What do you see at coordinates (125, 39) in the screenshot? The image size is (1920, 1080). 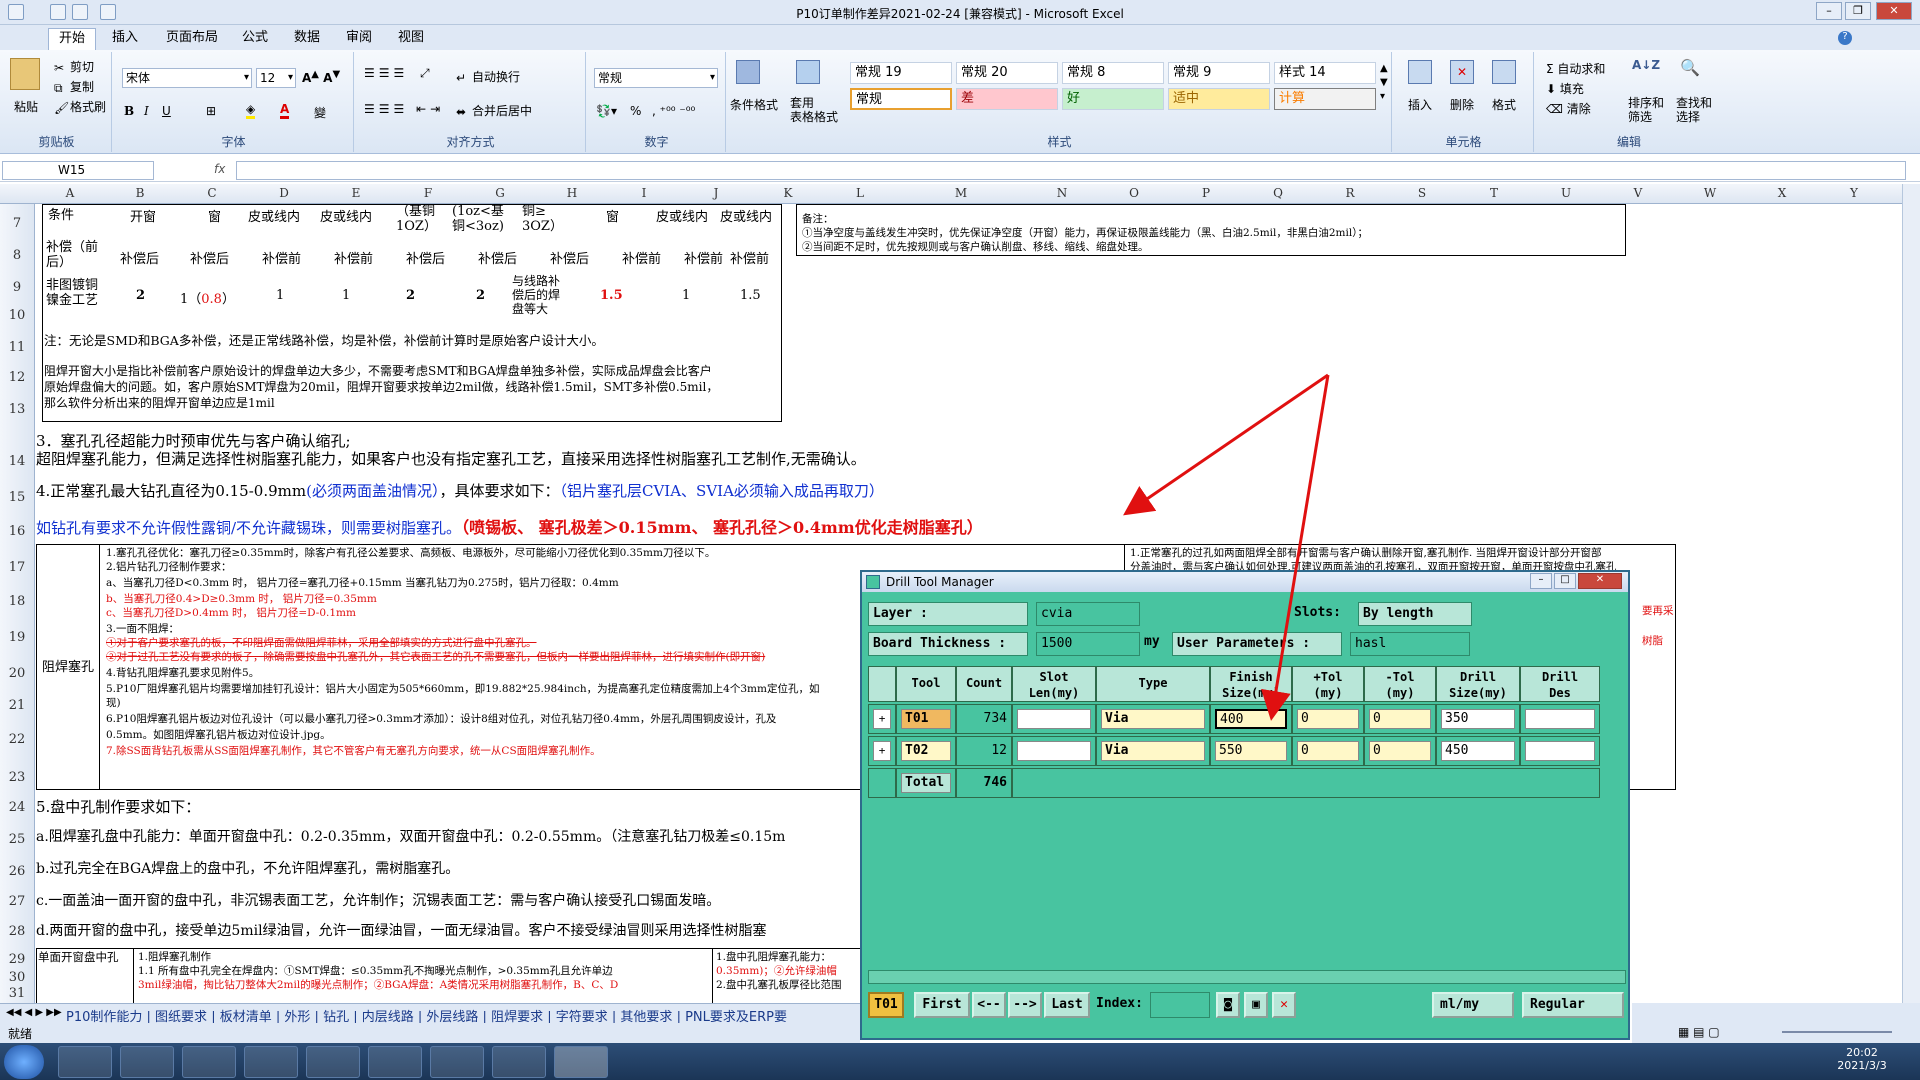 I see `tab-insert: 插入` at bounding box center [125, 39].